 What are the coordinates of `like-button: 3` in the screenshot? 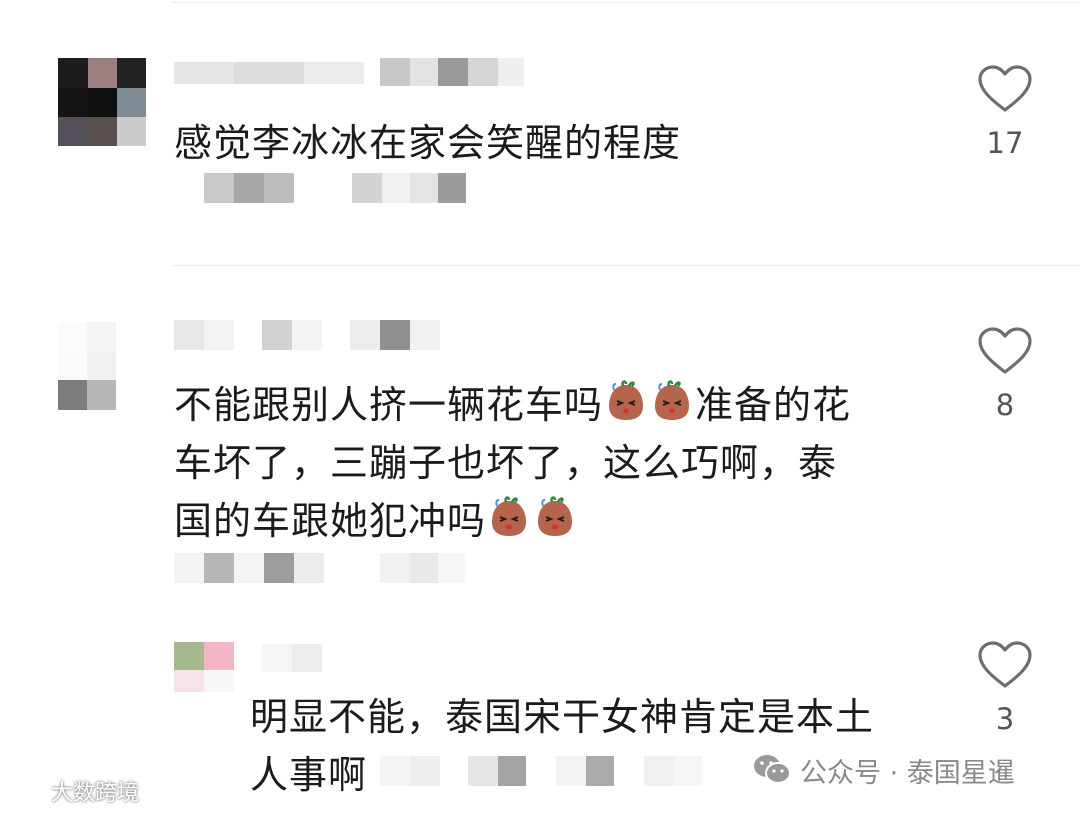 It's located at (1005, 687).